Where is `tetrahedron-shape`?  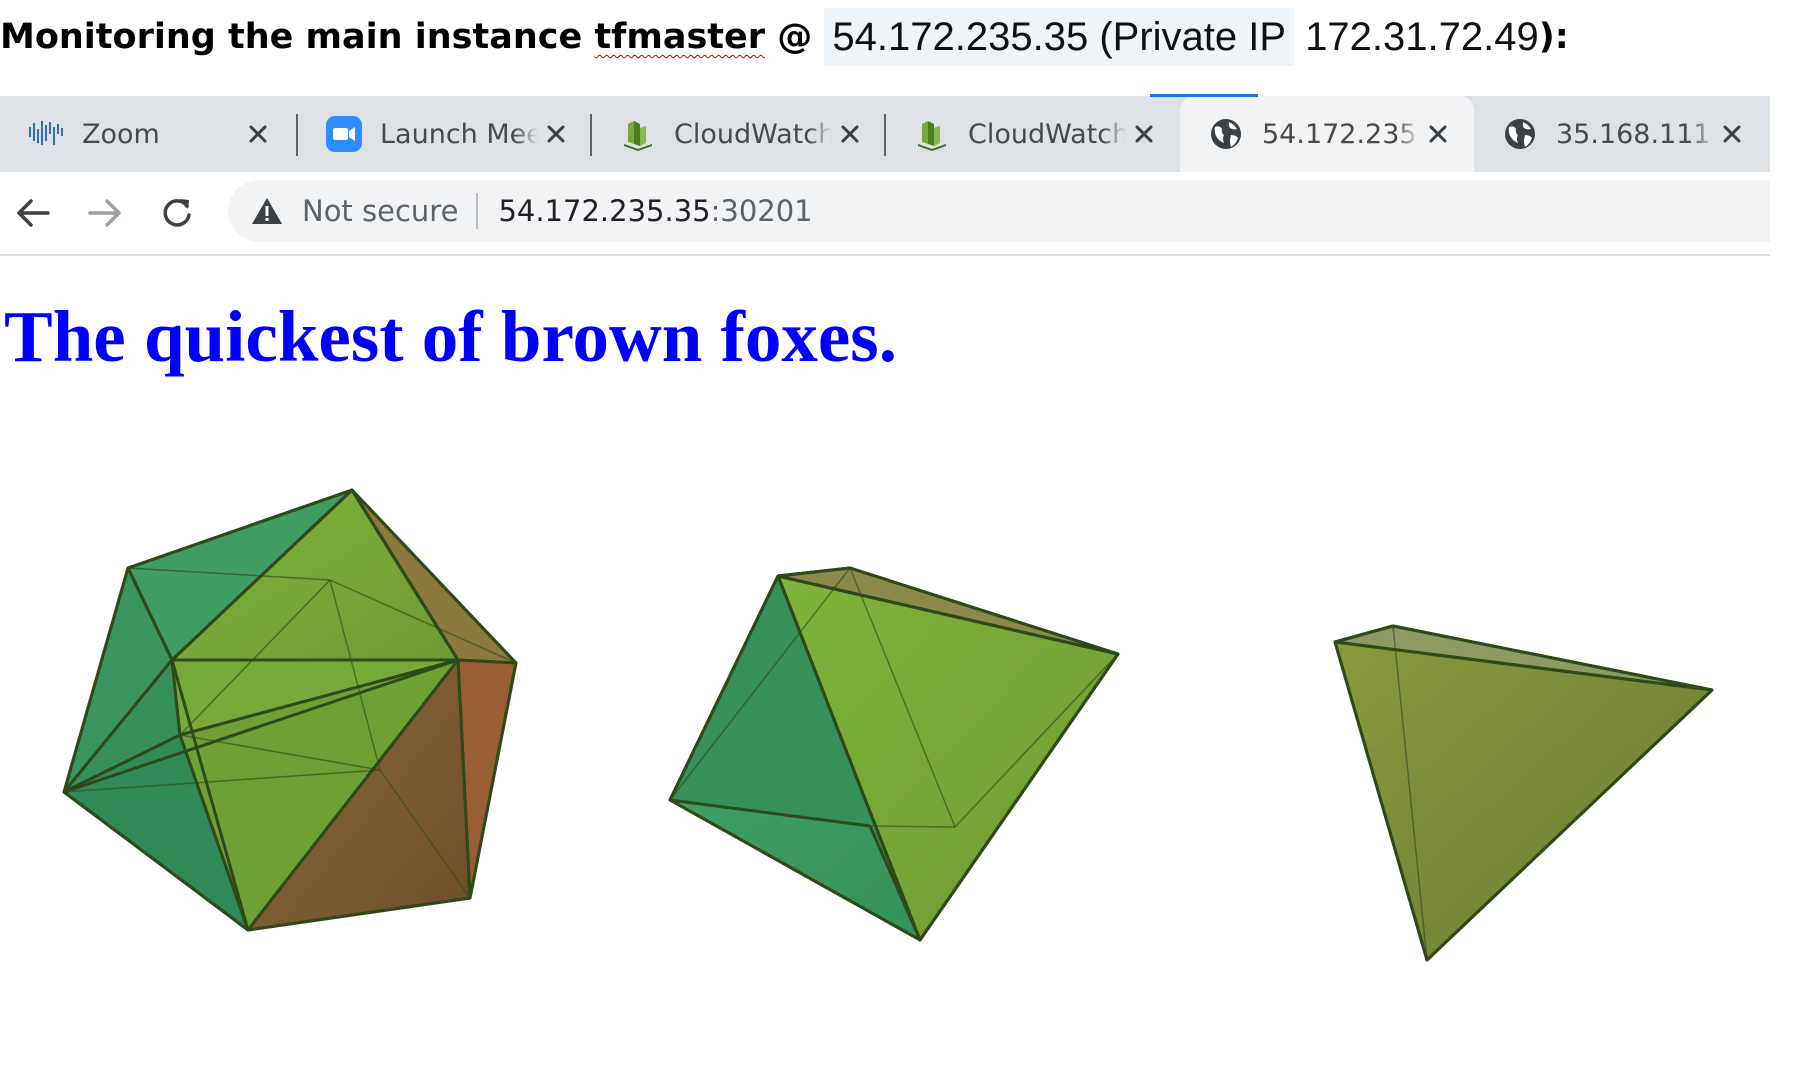 tetrahedron-shape is located at coordinates (1523, 793).